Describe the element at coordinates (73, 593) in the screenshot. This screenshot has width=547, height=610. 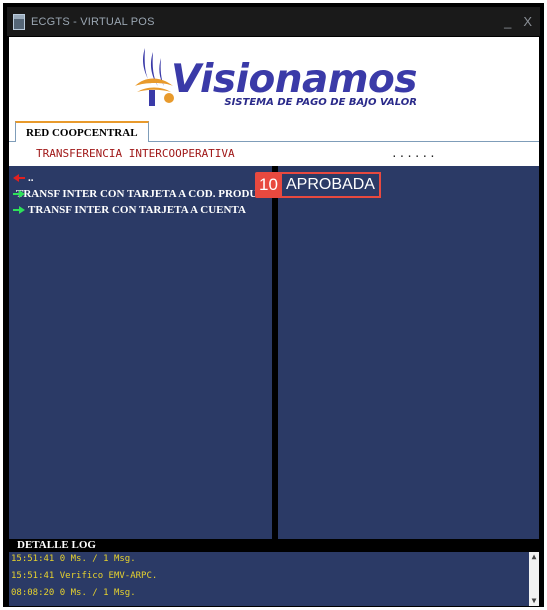
I see `log-line: 08:08:20 0 Ms. / 1 Msg.` at that location.